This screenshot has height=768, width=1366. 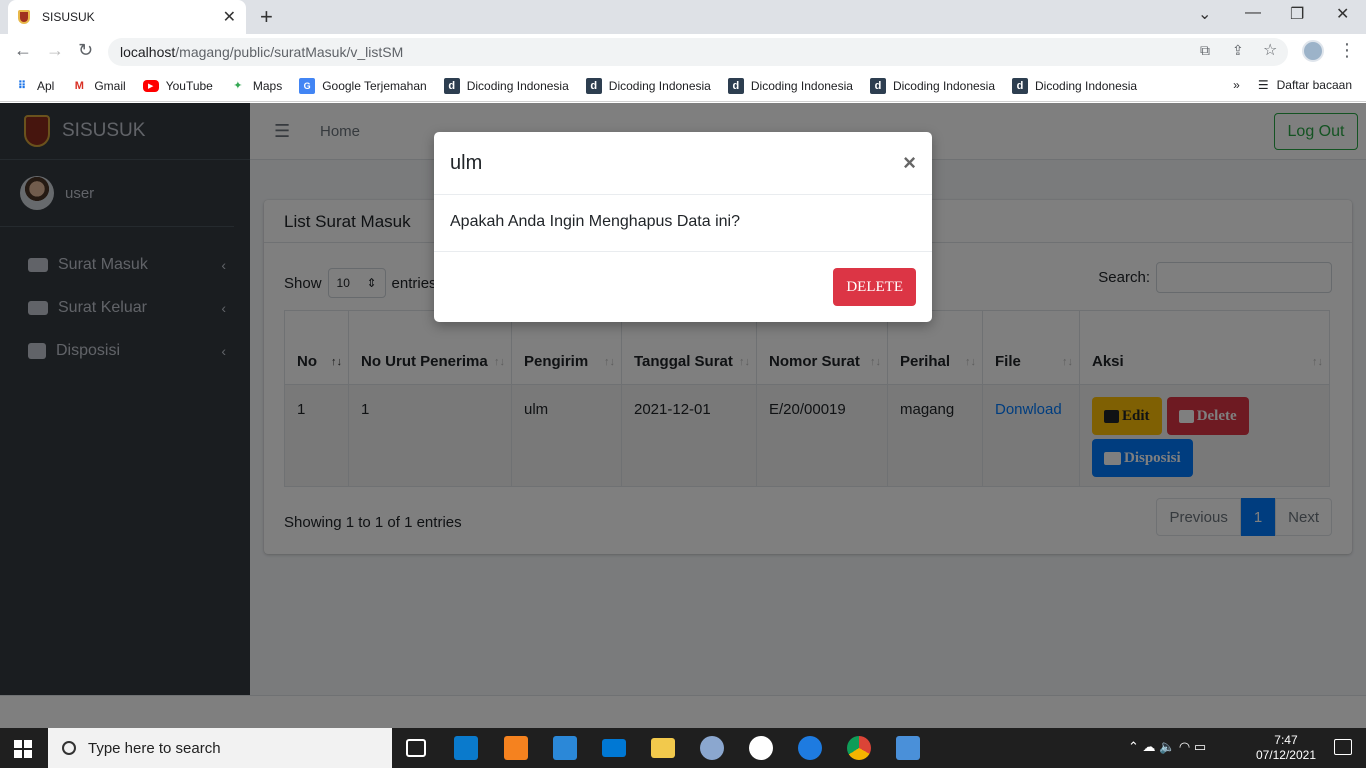 What do you see at coordinates (683, 163) in the screenshot?
I see `modal-header: ulm ×` at bounding box center [683, 163].